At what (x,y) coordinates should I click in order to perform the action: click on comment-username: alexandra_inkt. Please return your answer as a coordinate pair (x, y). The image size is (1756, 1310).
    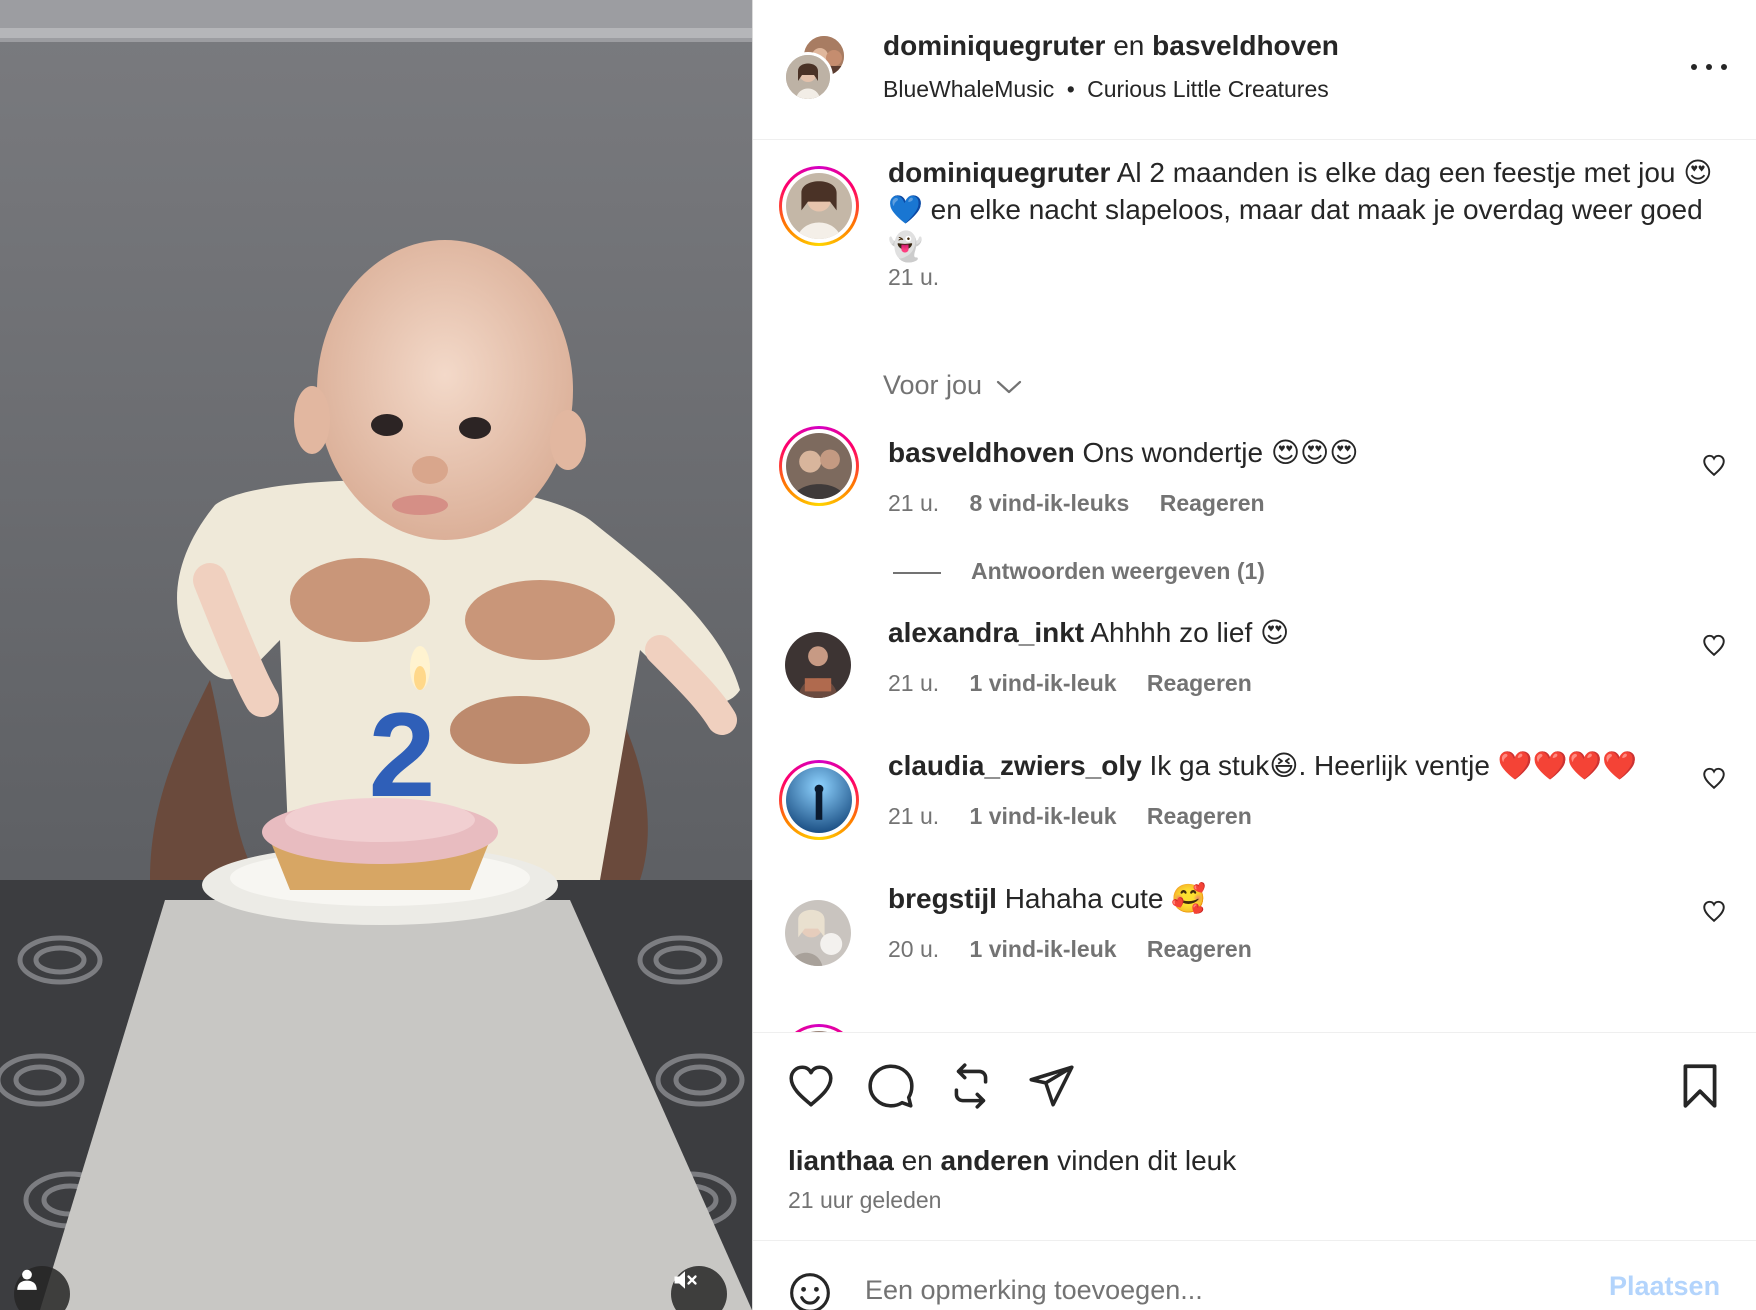
    Looking at the image, I should click on (986, 632).